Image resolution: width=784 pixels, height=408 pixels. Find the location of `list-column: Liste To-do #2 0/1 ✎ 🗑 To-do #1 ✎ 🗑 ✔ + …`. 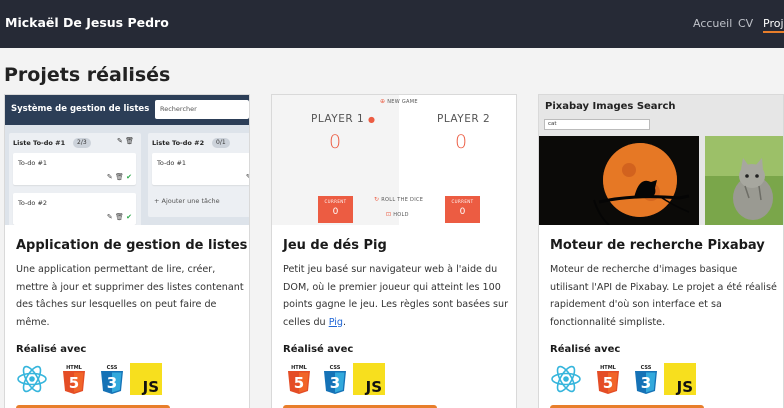

list-column: Liste To-do #2 0/1 ✎ 🗑 To-do #1 ✎ 🗑 ✔ + … is located at coordinates (198, 175).